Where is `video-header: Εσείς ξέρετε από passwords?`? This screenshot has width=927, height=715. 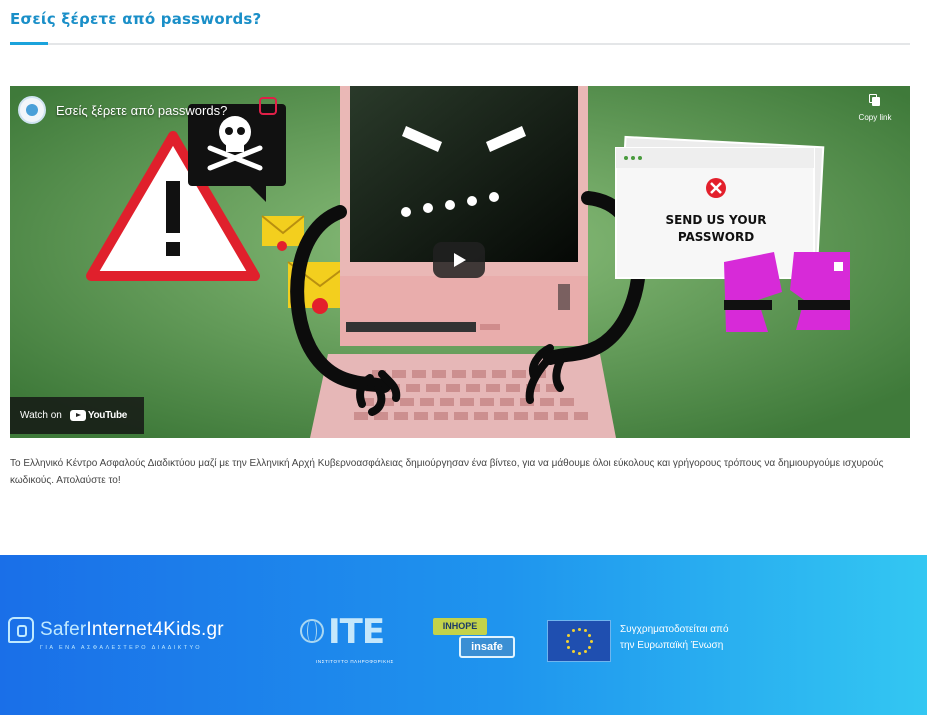
video-header: Εσείς ξέρετε από passwords? is located at coordinates (122, 110).